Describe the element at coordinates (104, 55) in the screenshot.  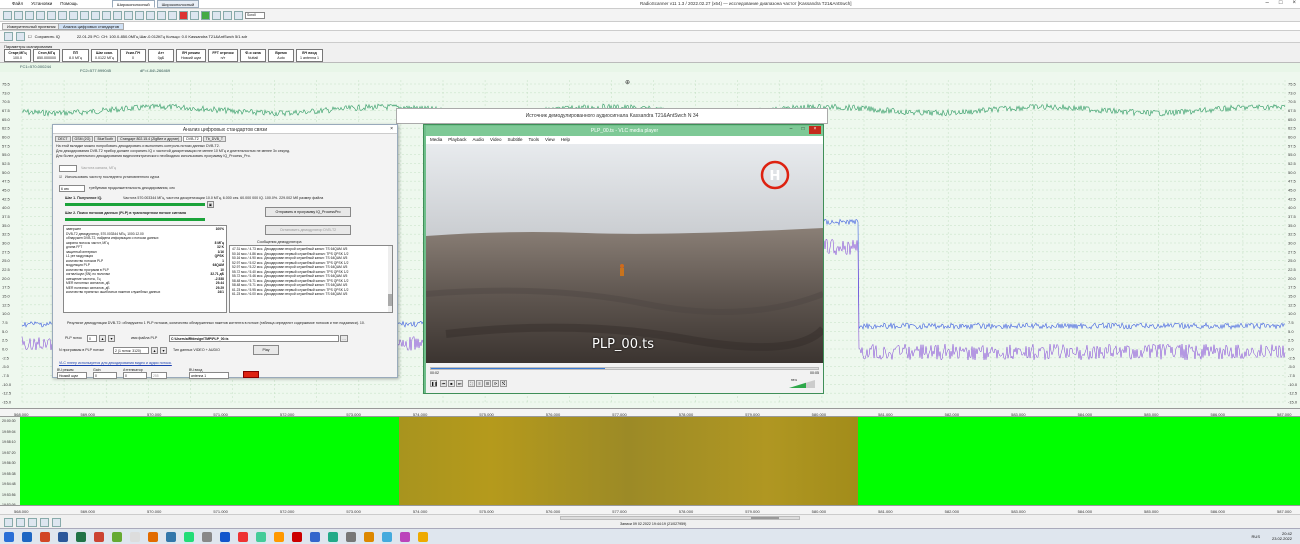
I see `param-box: Шаг скан. 0.0122 МГц` at that location.